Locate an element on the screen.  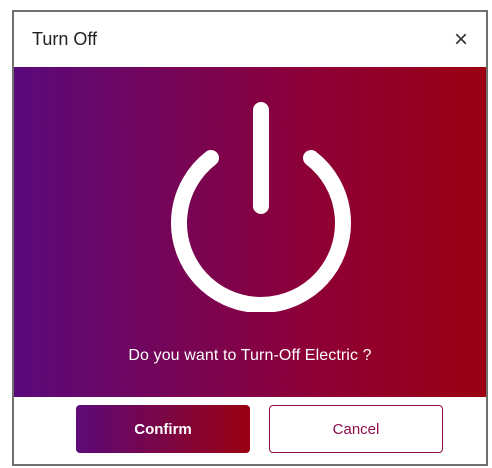
dialog-question: Do you want to Turn-Off Electric ? is located at coordinates (250, 355).